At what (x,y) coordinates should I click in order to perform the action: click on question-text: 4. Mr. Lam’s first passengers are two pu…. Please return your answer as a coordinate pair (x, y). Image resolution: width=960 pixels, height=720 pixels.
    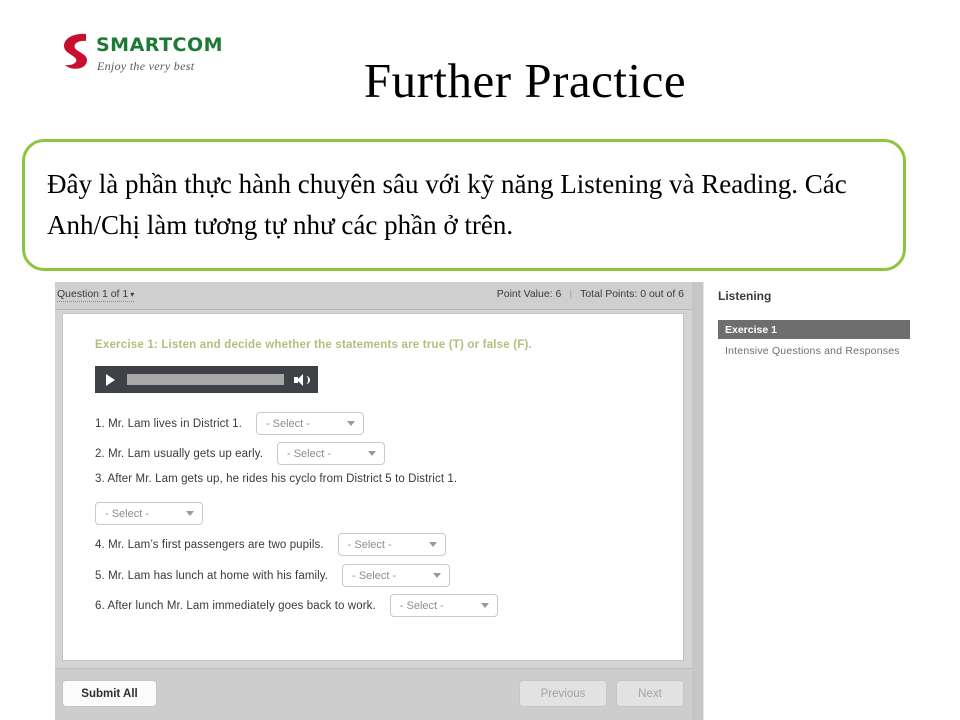
    Looking at the image, I should click on (209, 544).